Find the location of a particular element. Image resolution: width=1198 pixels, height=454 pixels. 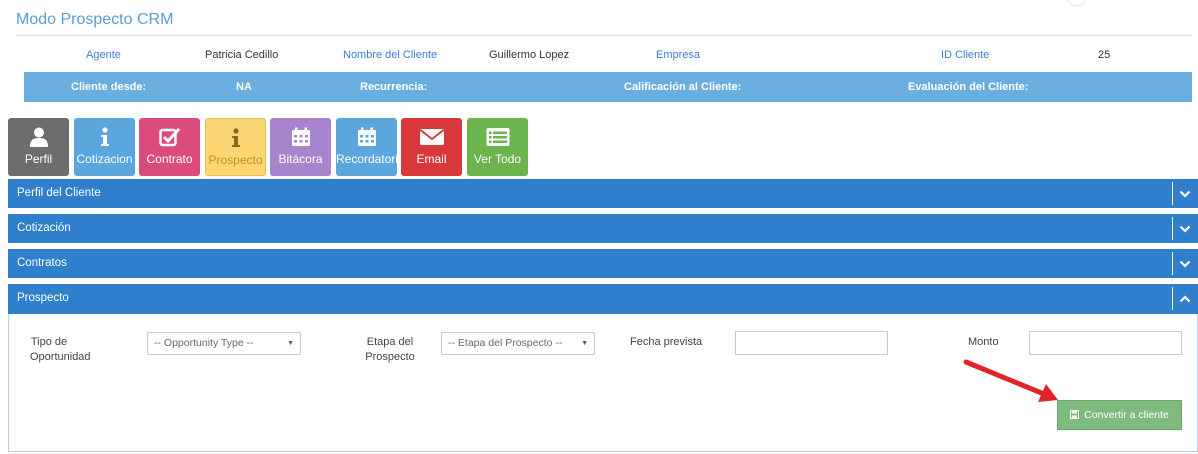

accordion-title: Cotización is located at coordinates (44, 228).